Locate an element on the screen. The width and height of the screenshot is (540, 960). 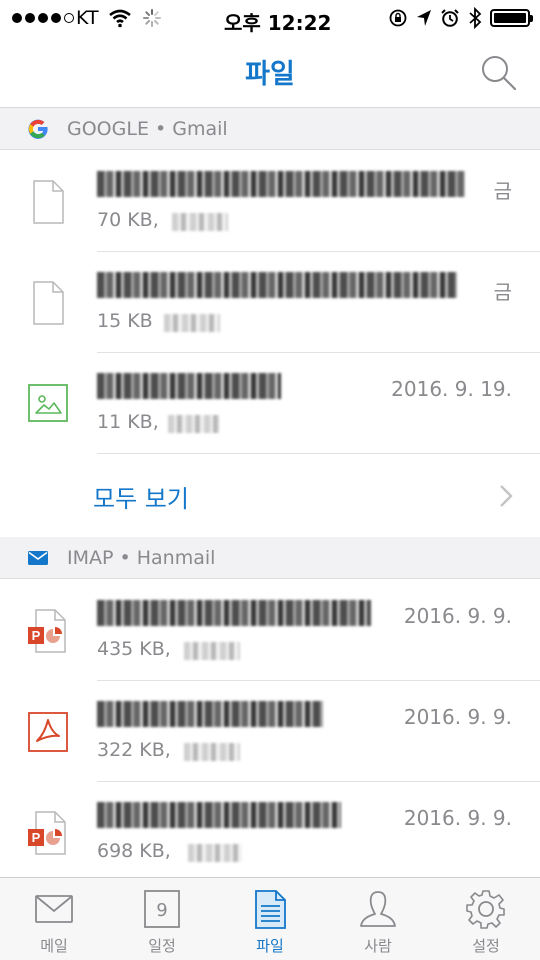
clock: 오후 12:22 is located at coordinates (278, 23).